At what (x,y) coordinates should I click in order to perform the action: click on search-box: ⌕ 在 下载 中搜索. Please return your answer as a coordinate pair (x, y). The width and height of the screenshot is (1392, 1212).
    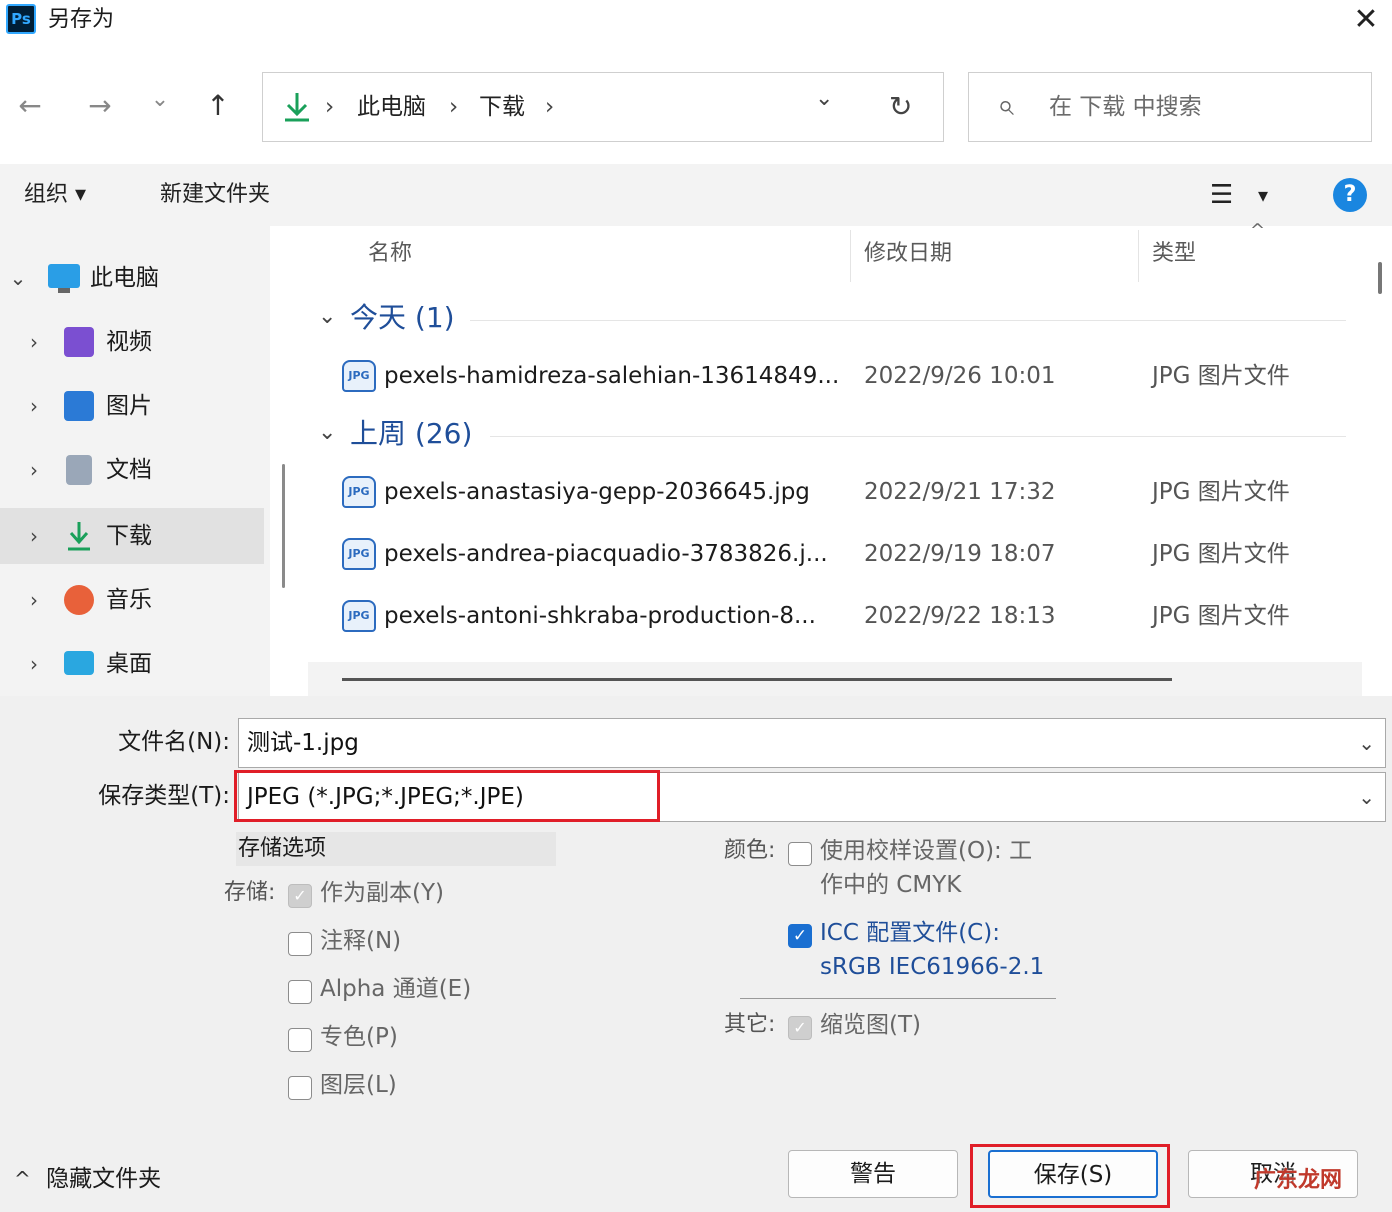
    Looking at the image, I should click on (1170, 107).